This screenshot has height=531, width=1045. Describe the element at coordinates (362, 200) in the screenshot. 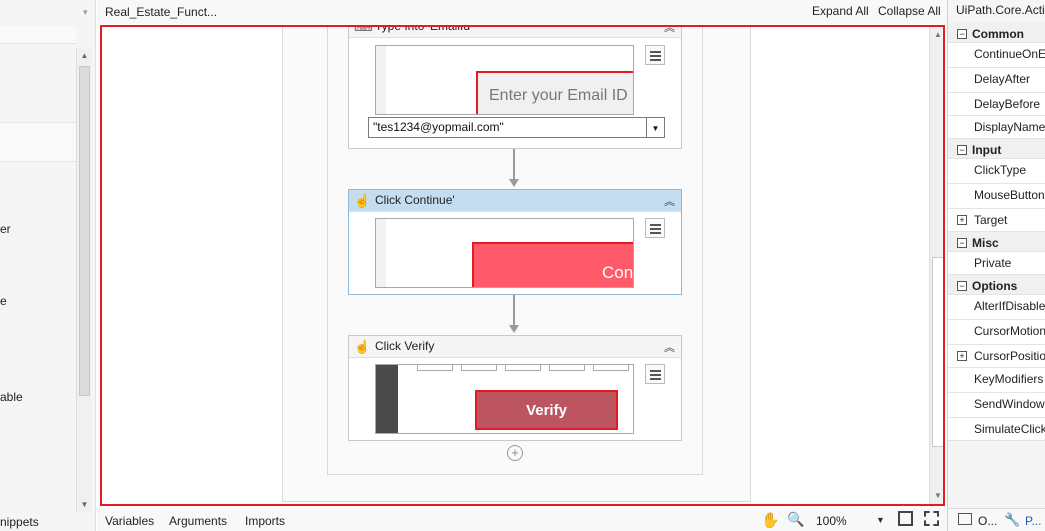

I see `click-icon: ☝` at that location.